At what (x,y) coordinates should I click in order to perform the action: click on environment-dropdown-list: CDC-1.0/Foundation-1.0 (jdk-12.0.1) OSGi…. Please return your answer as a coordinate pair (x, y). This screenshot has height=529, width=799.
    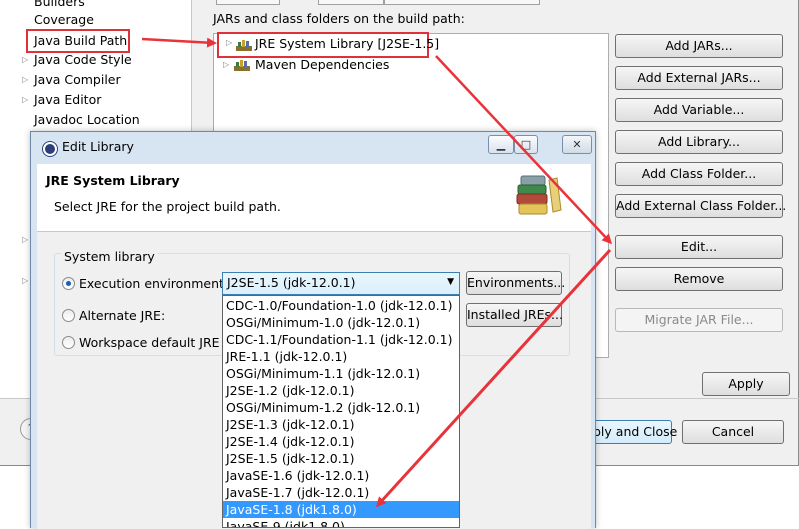
    Looking at the image, I should click on (341, 411).